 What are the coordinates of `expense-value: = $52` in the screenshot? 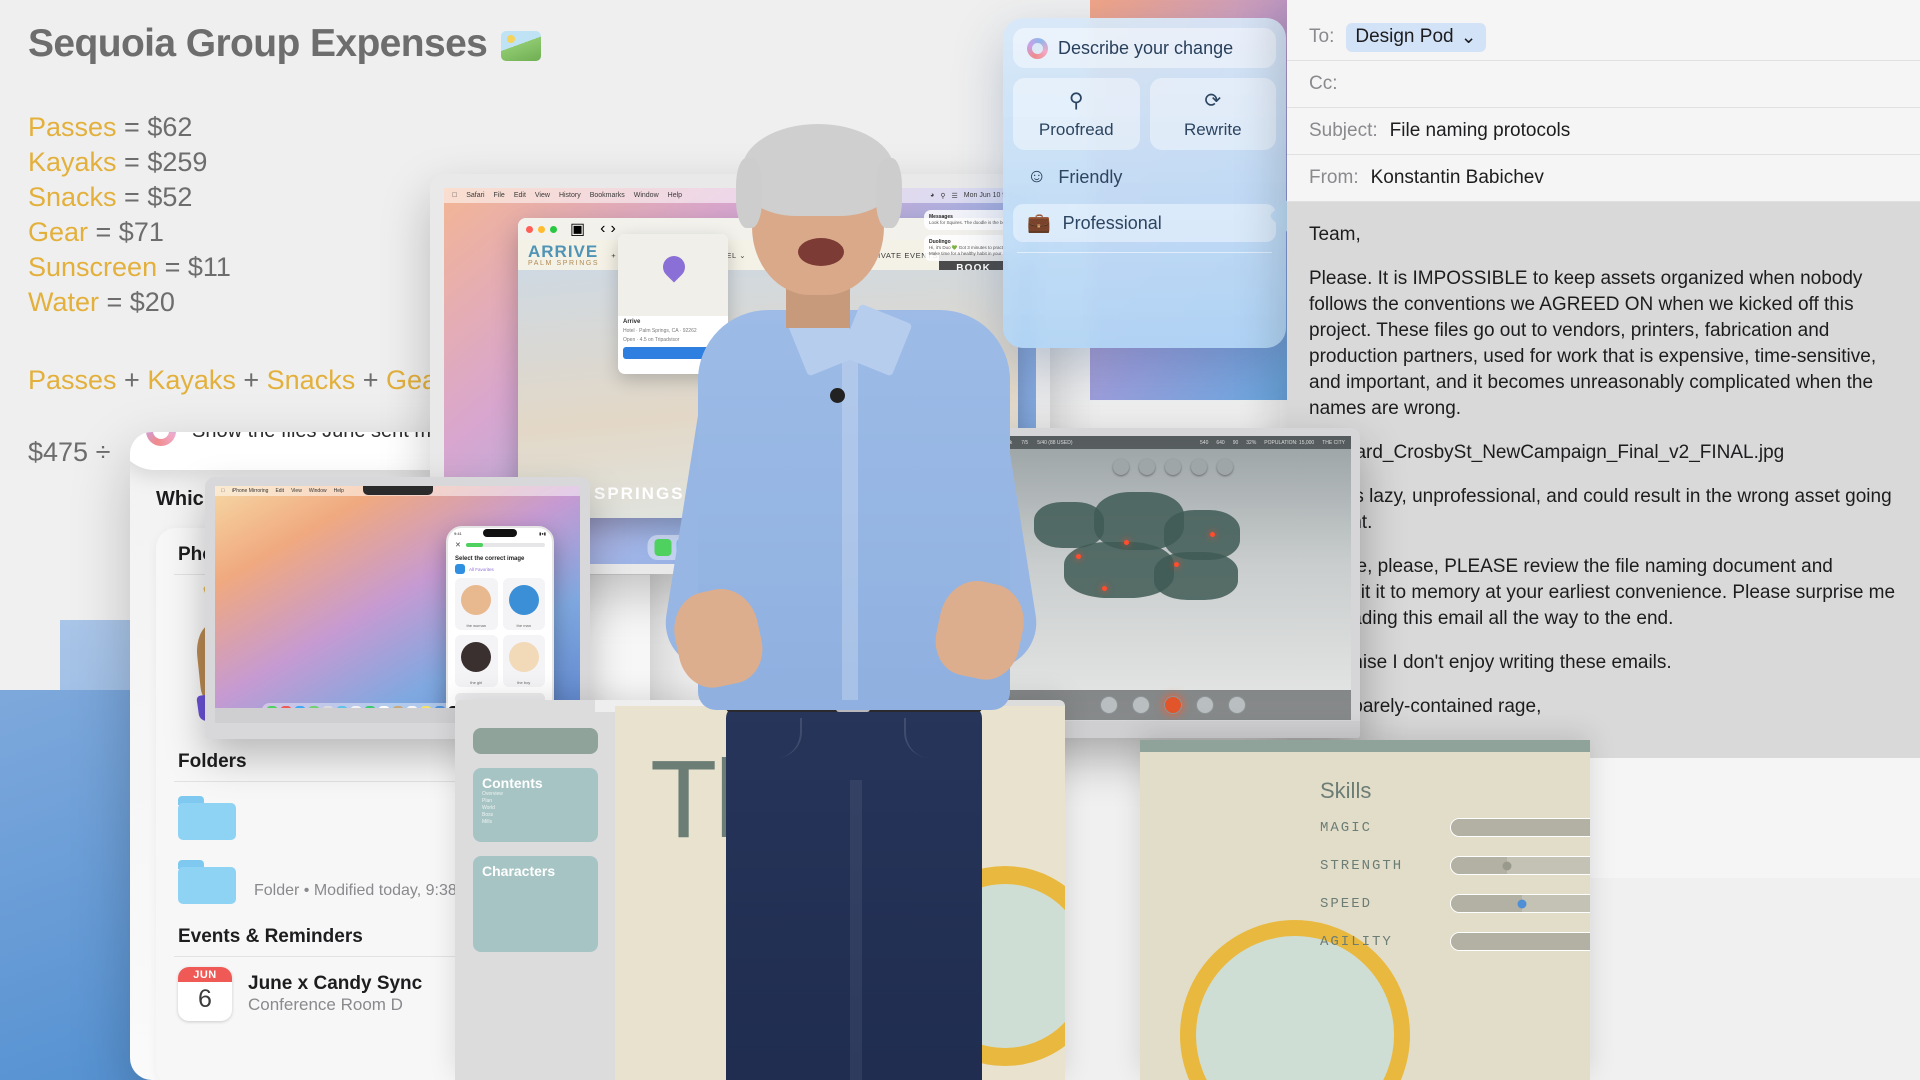 It's located at (154, 197).